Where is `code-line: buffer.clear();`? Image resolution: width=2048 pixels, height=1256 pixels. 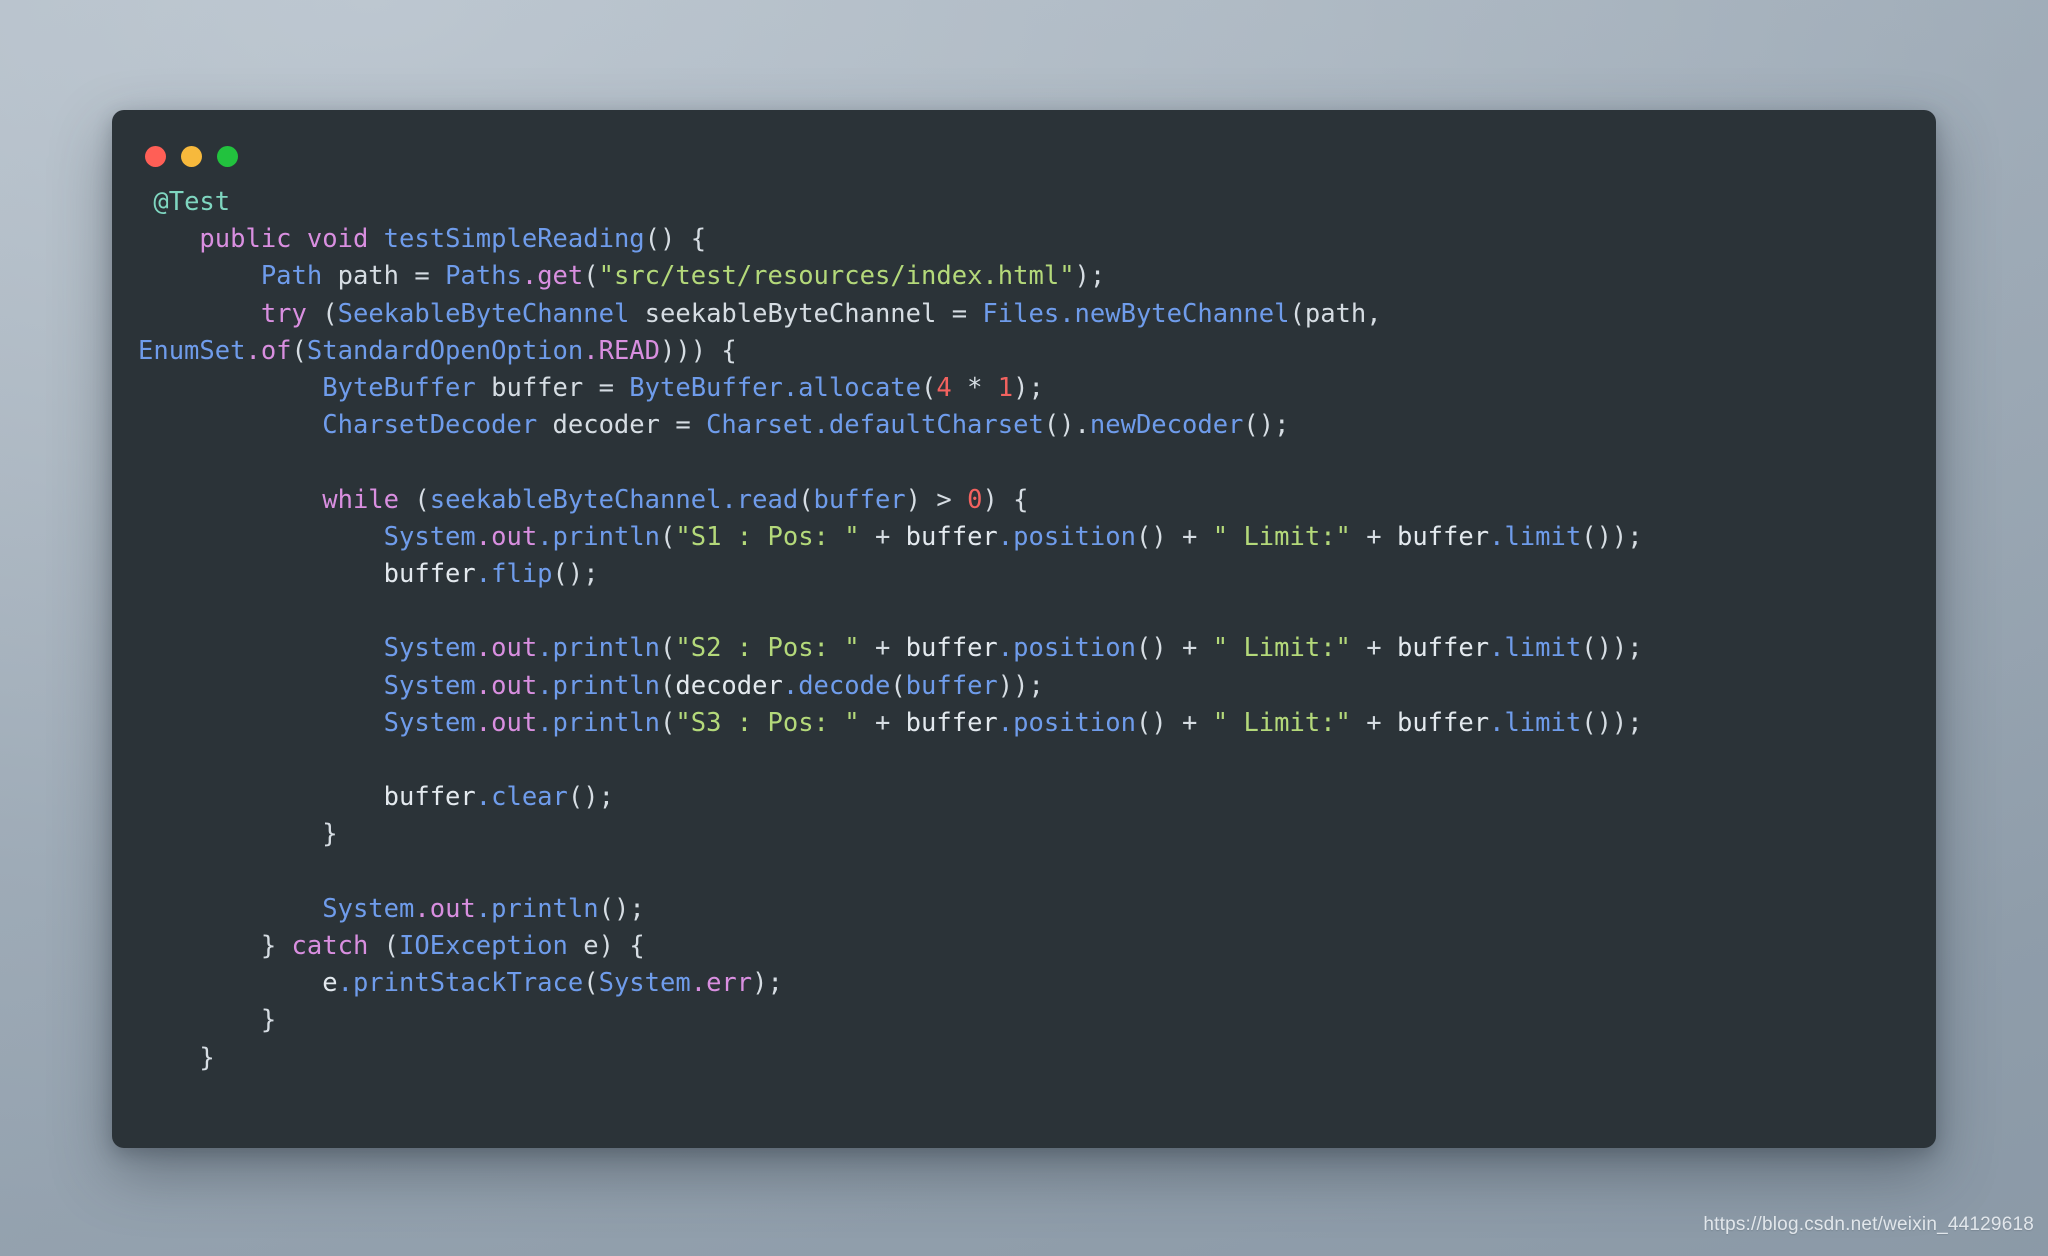 code-line: buffer.clear(); is located at coordinates (1024, 797).